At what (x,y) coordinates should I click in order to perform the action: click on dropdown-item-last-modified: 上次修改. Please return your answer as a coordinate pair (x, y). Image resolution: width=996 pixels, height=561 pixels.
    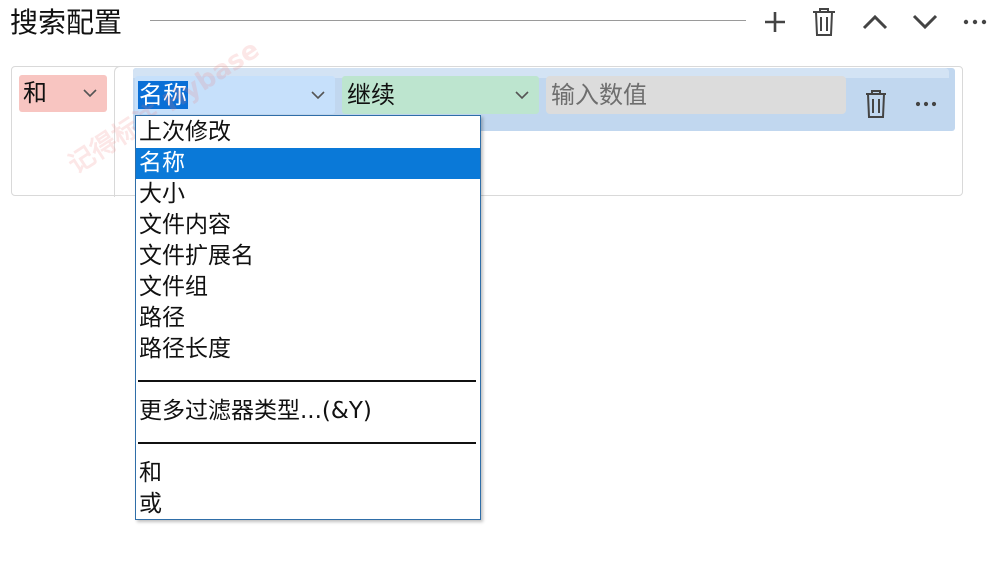
    Looking at the image, I should click on (308, 132).